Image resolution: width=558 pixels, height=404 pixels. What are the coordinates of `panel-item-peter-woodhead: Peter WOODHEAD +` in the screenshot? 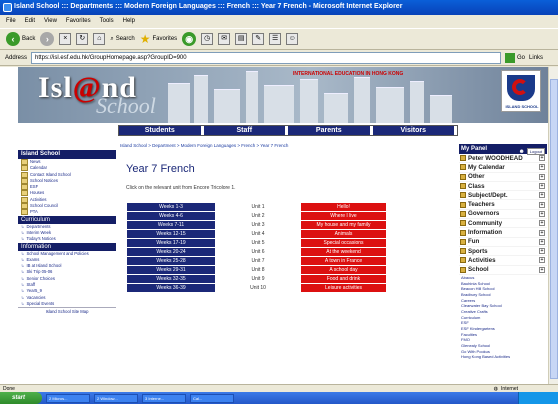 It's located at (503, 159).